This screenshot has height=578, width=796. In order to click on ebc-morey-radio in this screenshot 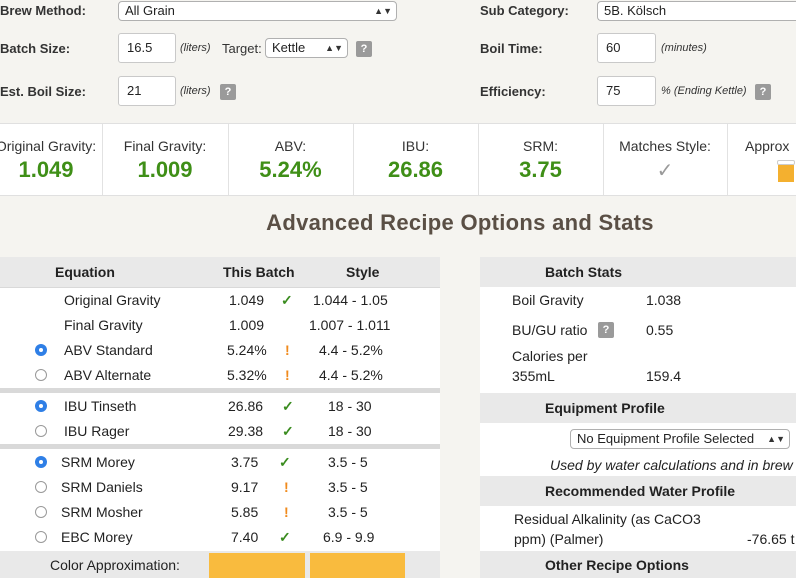, I will do `click(41, 537)`.